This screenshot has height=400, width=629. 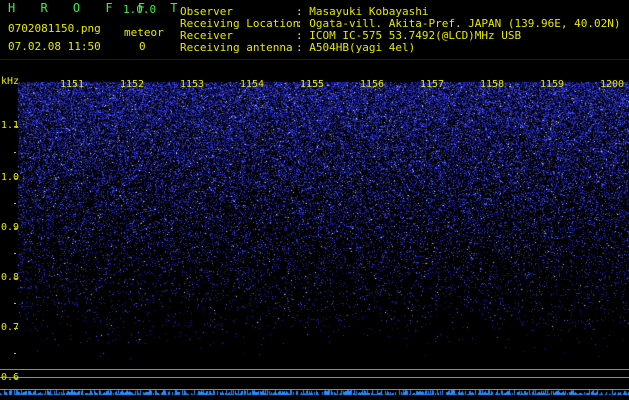 I want to click on antenna-value: : A504HB(yagi 4el), so click(x=356, y=47).